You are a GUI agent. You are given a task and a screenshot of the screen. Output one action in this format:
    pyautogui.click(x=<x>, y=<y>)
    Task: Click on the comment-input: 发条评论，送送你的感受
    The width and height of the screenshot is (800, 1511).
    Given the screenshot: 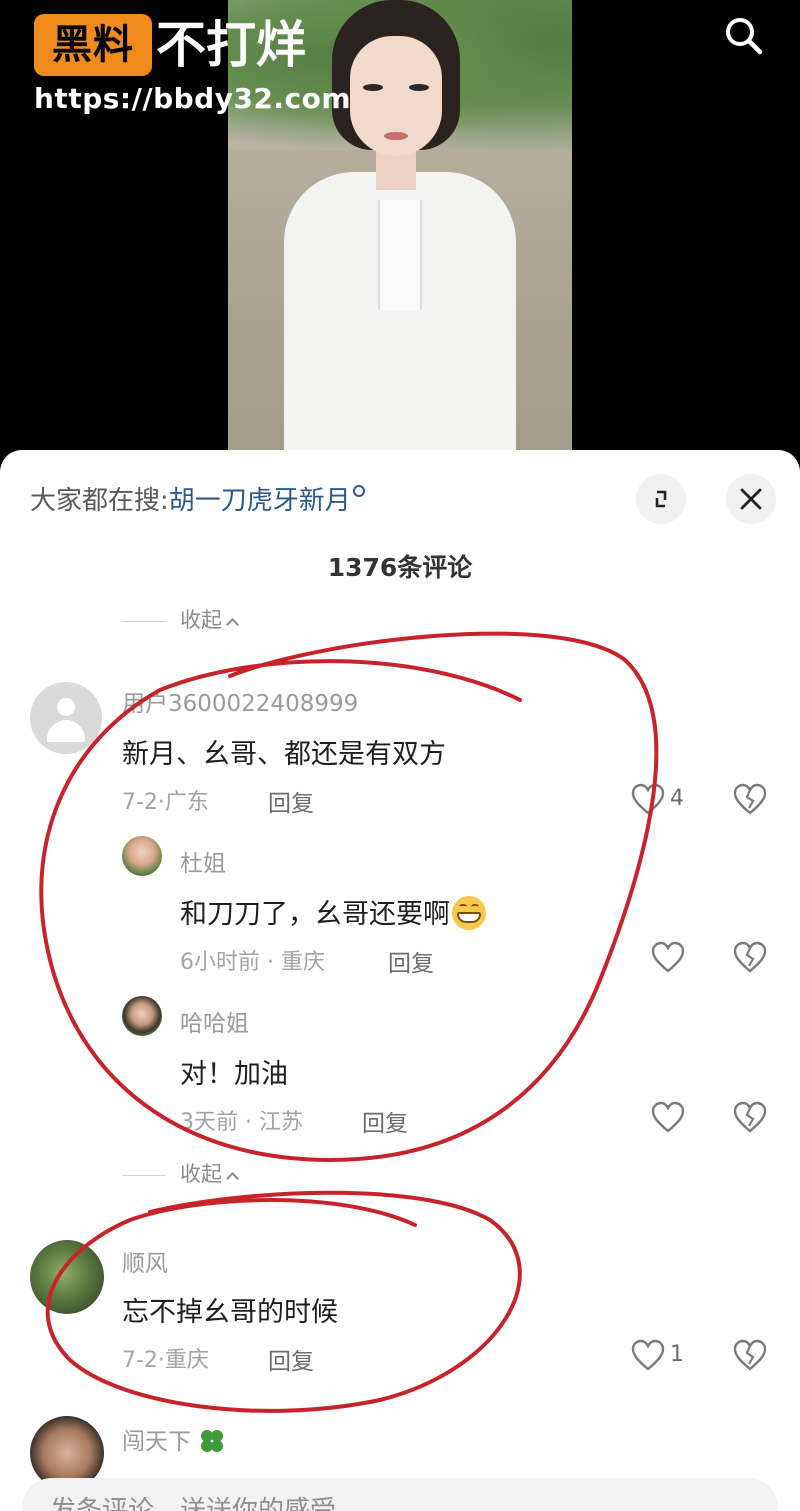 What is the action you would take?
    pyautogui.click(x=400, y=1494)
    